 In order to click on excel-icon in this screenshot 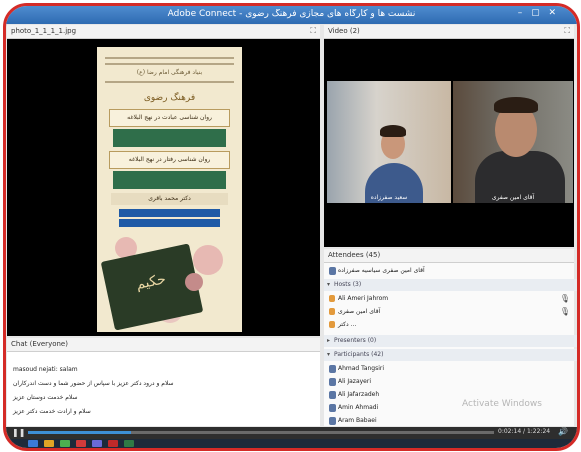, I will do `click(129, 443)`.